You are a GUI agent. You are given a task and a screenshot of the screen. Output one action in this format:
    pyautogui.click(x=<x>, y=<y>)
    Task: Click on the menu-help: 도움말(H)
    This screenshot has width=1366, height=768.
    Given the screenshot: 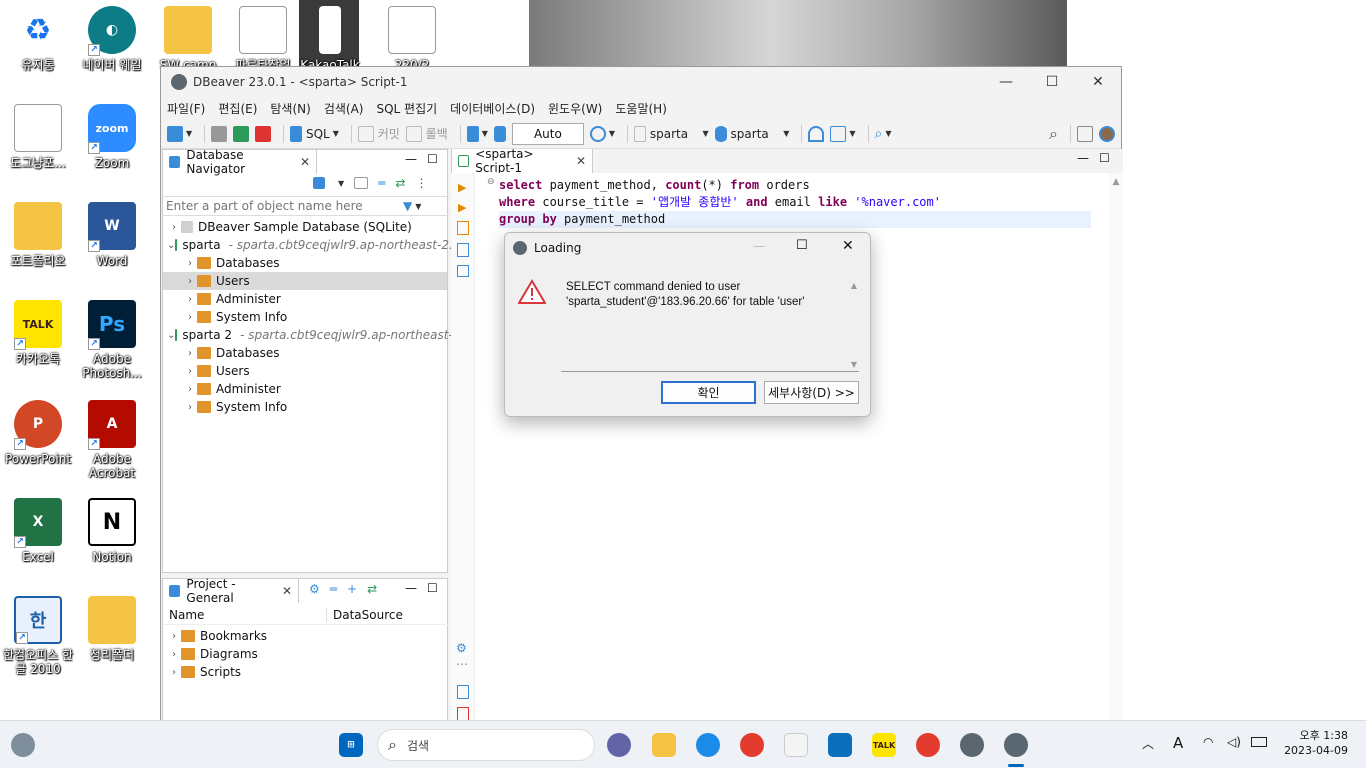 What is the action you would take?
    pyautogui.click(x=641, y=108)
    